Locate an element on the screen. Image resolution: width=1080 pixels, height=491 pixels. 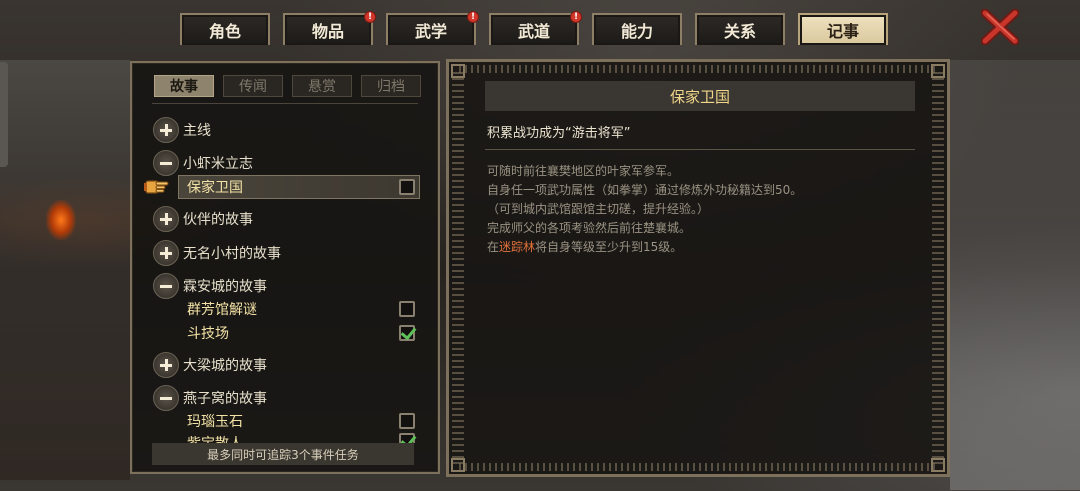
pointing-hand-icon is located at coordinates (156, 187).